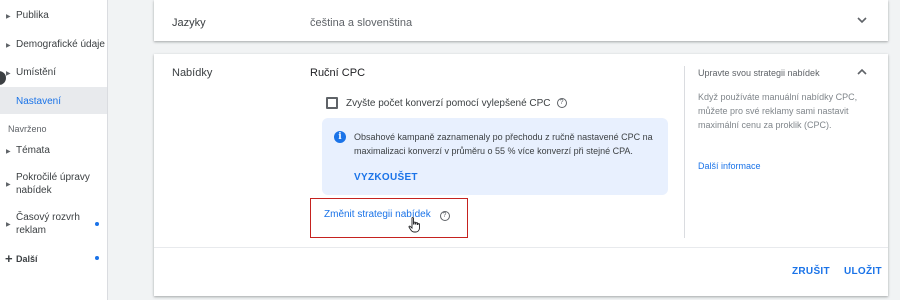  Describe the element at coordinates (387, 215) in the screenshot. I see `change-bid-strategy-link: Změnit strategii nabídek ?` at that location.